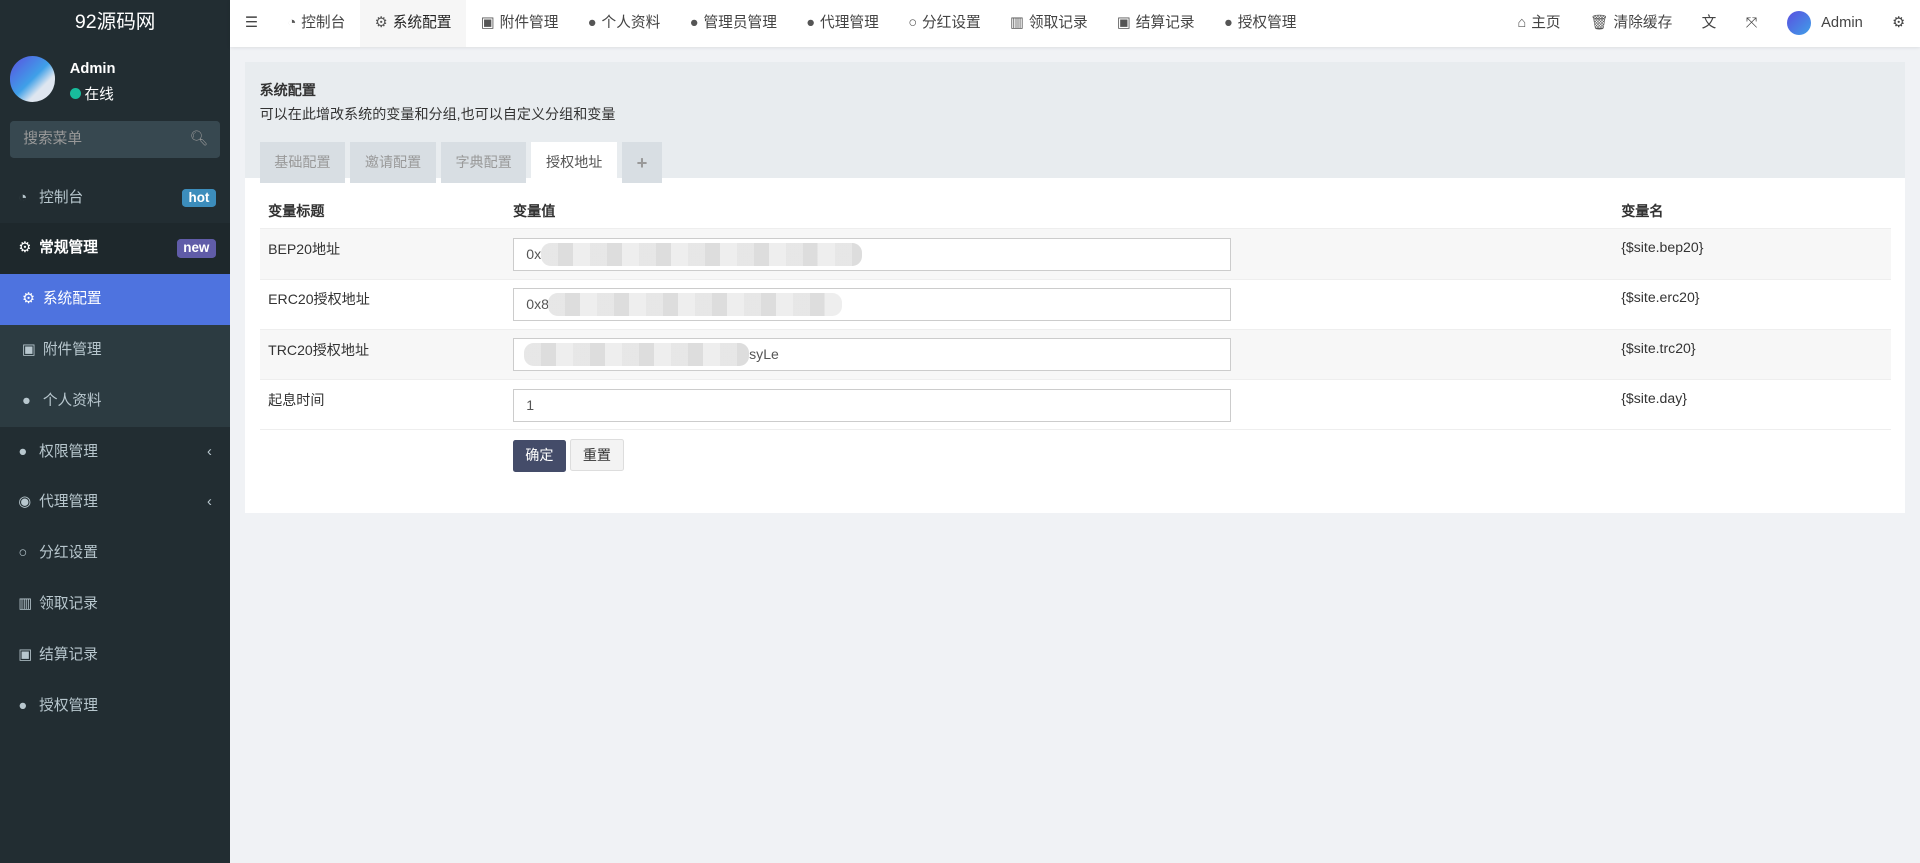 This screenshot has width=1920, height=863. What do you see at coordinates (1017, 23) in the screenshot?
I see `chart-icon: ▥` at bounding box center [1017, 23].